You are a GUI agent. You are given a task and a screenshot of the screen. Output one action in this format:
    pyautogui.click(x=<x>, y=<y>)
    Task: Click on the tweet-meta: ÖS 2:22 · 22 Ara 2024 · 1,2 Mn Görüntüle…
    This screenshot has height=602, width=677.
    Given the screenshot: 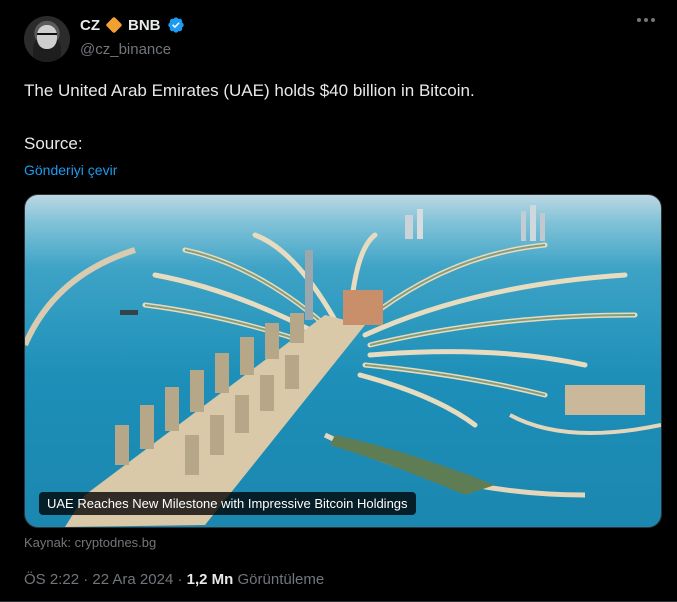 What is the action you would take?
    pyautogui.click(x=174, y=579)
    